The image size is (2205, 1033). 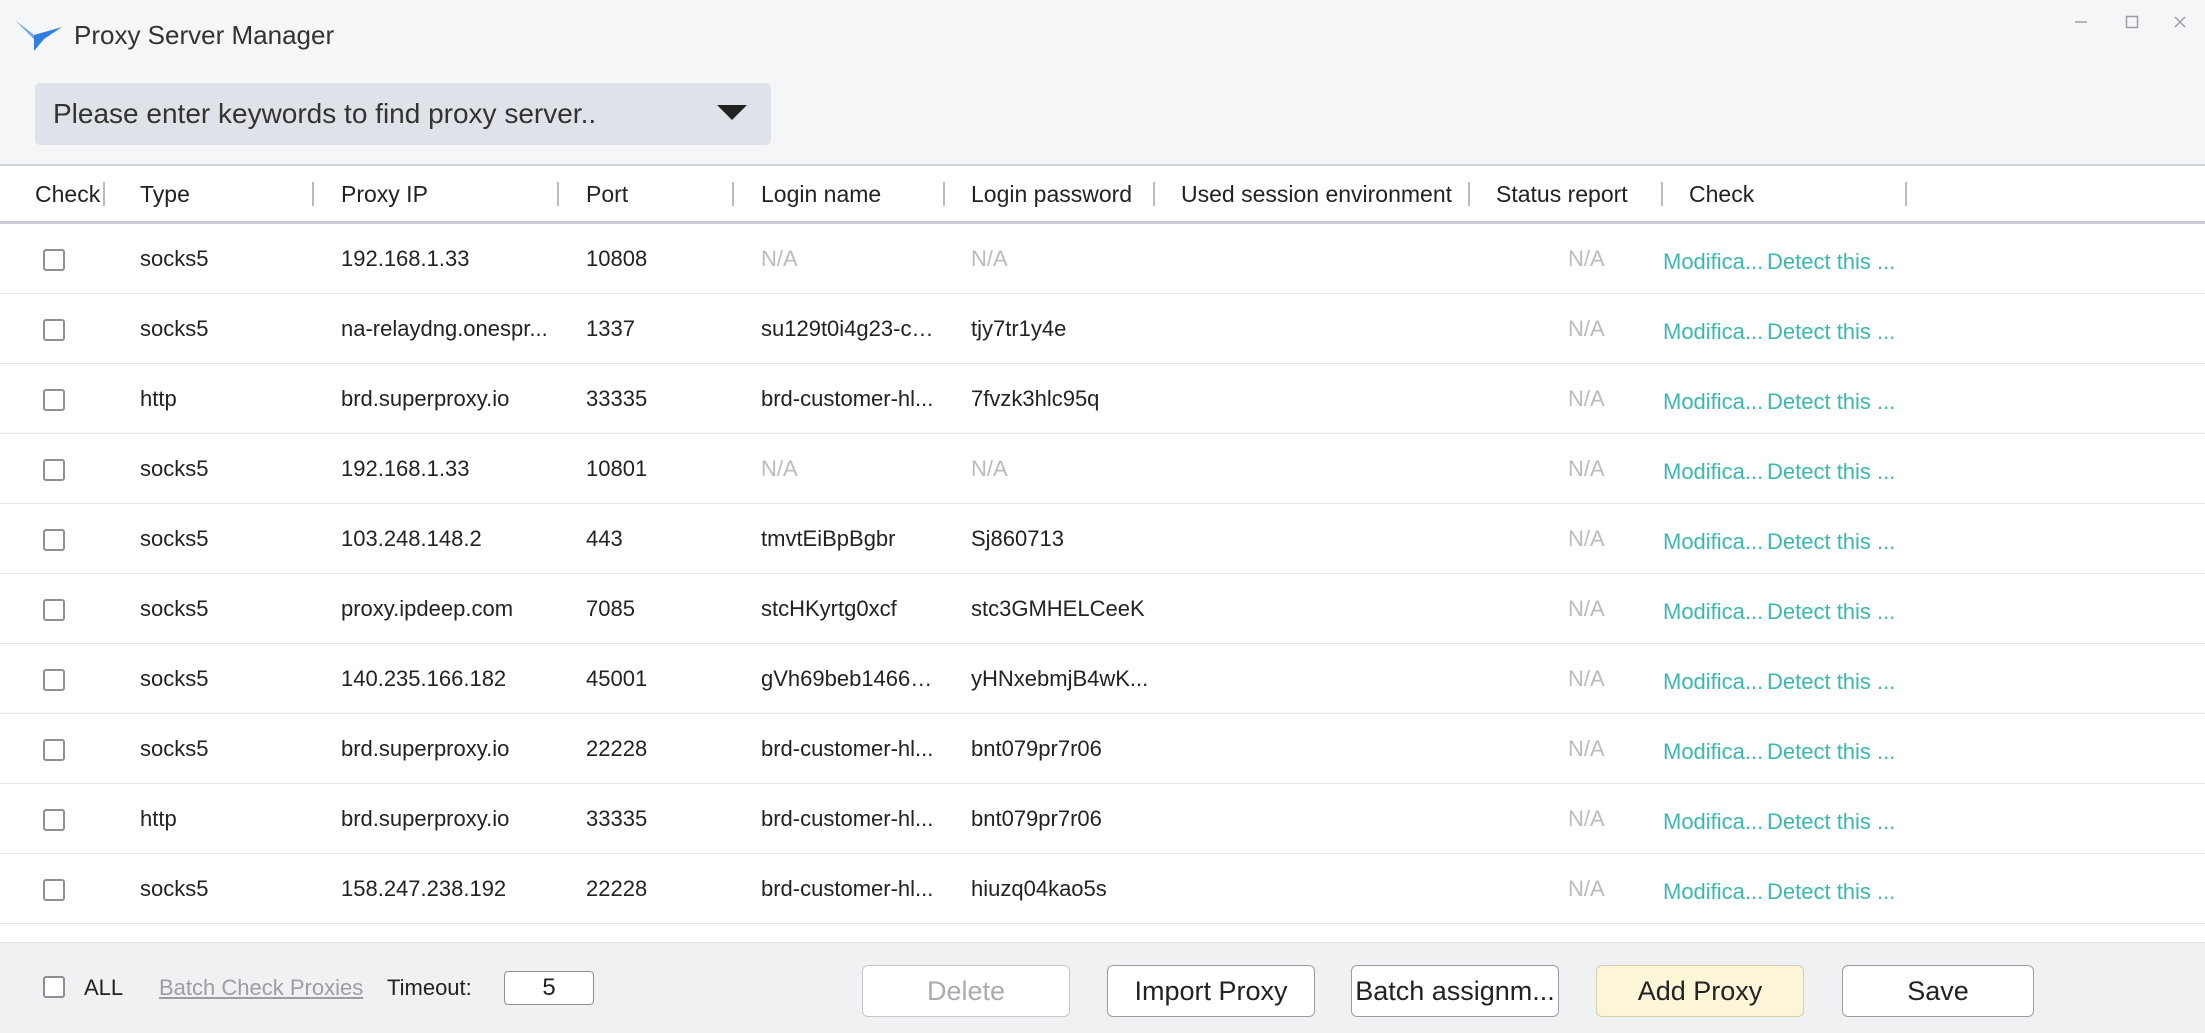 What do you see at coordinates (549, 988) in the screenshot?
I see `timeout-input` at bounding box center [549, 988].